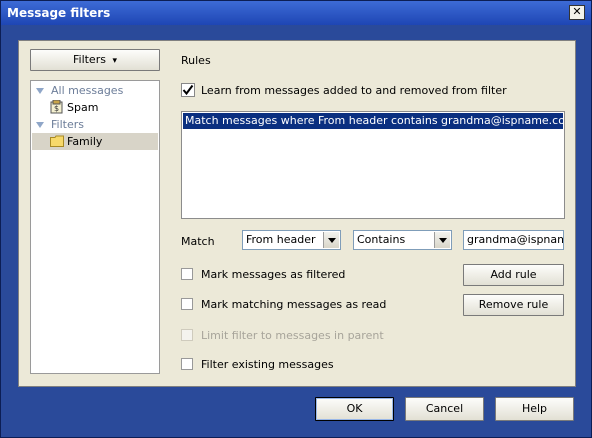 This screenshot has height=438, width=592. What do you see at coordinates (187, 335) in the screenshot?
I see `limit-to-parent-checkbox` at bounding box center [187, 335].